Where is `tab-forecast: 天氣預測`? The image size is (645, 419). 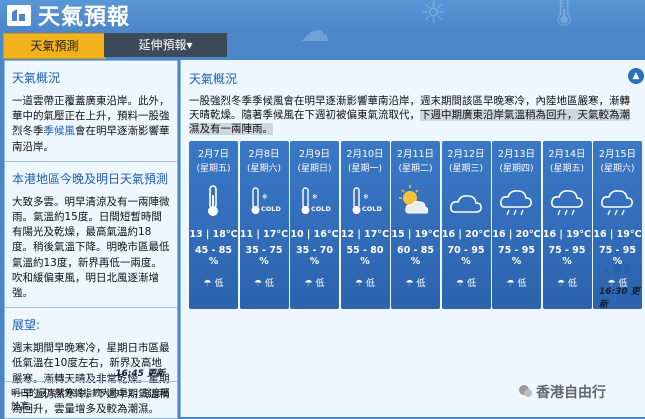
tab-forecast: 天氣預測 is located at coordinates (54, 46).